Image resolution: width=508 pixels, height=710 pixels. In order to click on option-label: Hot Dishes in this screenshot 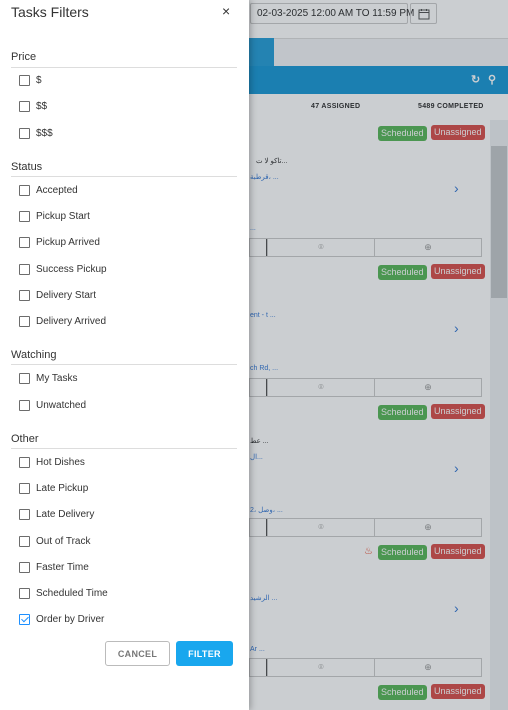, I will do `click(60, 462)`.